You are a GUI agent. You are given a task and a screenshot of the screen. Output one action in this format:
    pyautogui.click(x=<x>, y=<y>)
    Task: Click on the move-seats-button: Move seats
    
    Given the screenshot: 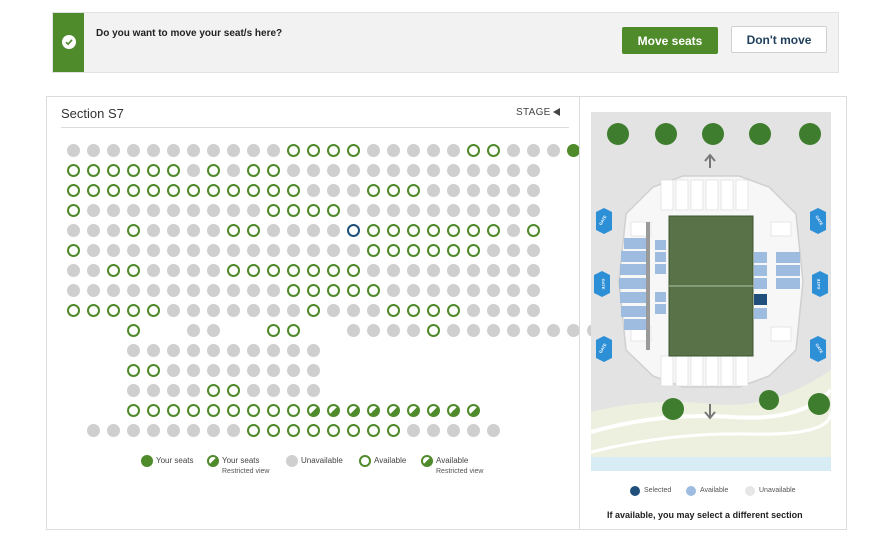 What is the action you would take?
    pyautogui.click(x=670, y=40)
    